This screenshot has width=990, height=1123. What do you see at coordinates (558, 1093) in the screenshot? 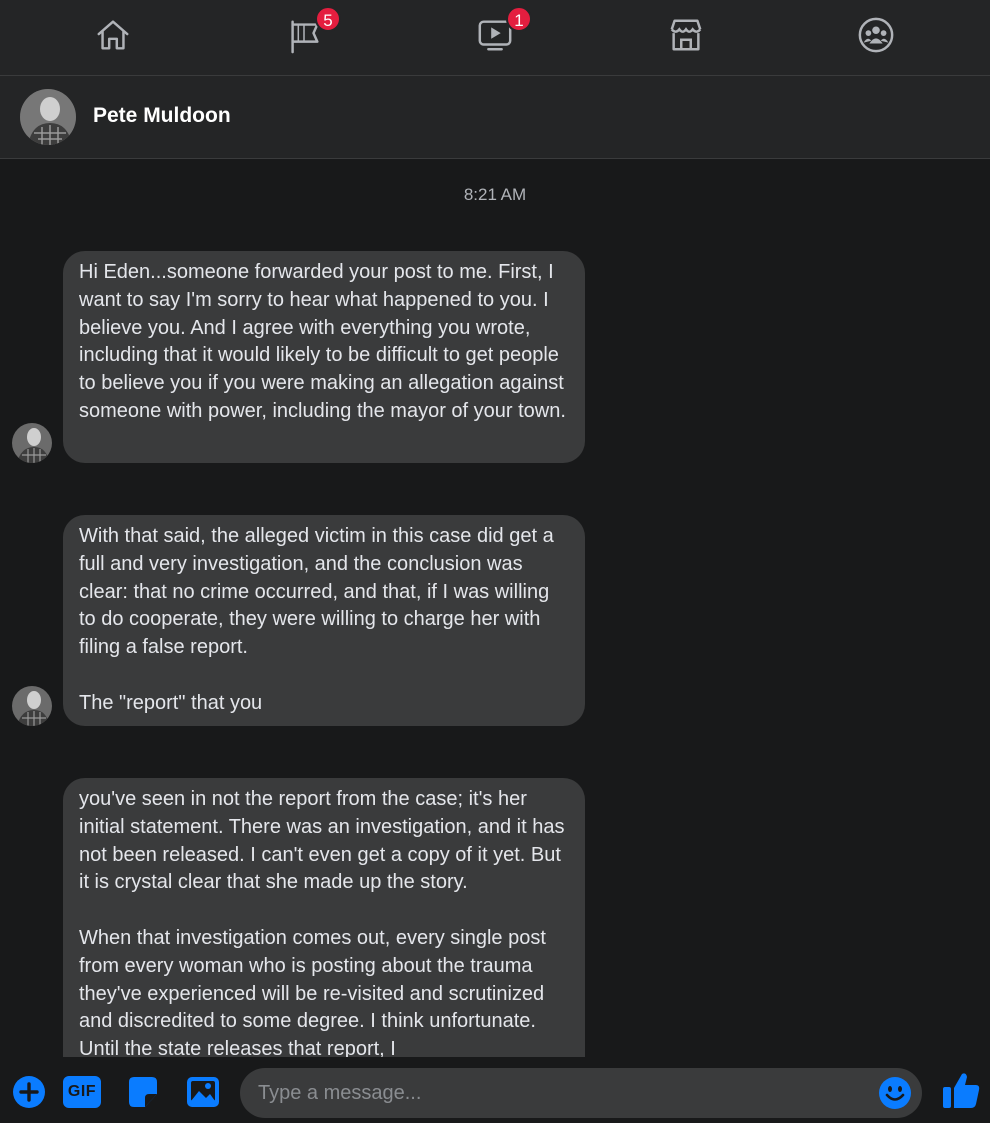
I see `message-input` at bounding box center [558, 1093].